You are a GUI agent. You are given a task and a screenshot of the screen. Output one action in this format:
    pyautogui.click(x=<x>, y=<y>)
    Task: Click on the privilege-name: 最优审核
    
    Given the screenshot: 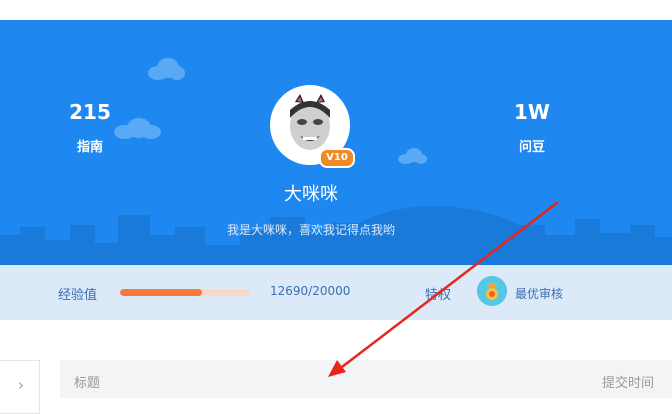 What is the action you would take?
    pyautogui.click(x=539, y=293)
    